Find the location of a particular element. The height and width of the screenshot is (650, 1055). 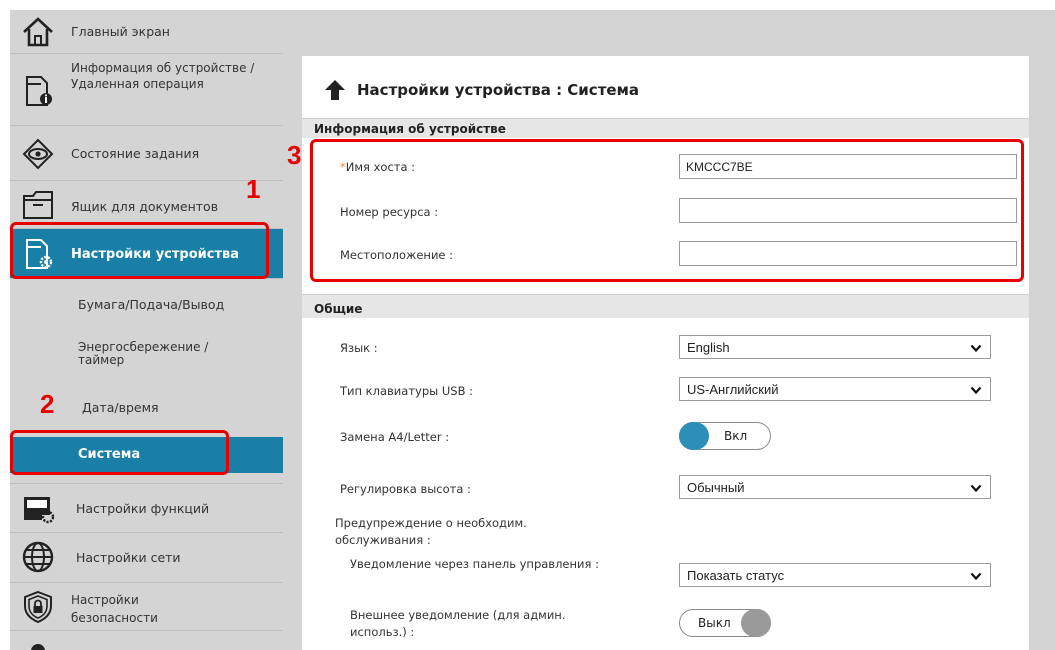

function-settings-icon is located at coordinates (38, 508).